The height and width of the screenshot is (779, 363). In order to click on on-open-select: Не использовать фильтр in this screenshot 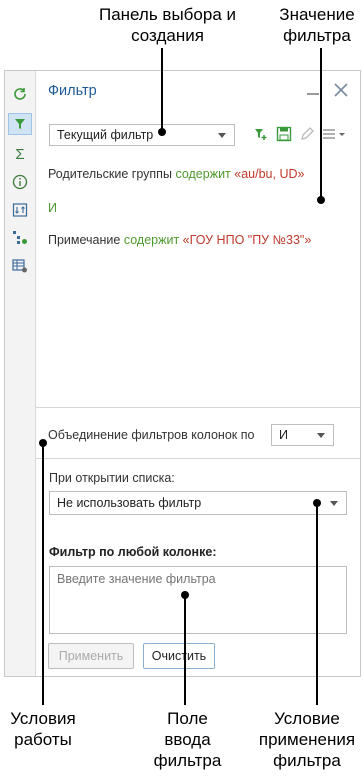, I will do `click(198, 503)`.